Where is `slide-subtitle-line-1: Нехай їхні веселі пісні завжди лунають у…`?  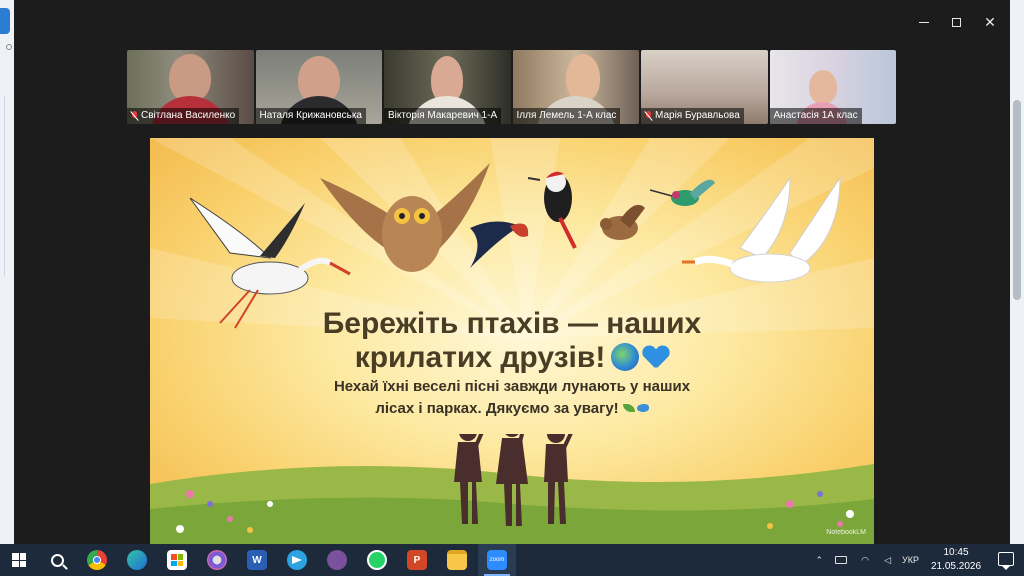 slide-subtitle-line-1: Нехай їхні веселі пісні завжди лунають у… is located at coordinates (512, 386).